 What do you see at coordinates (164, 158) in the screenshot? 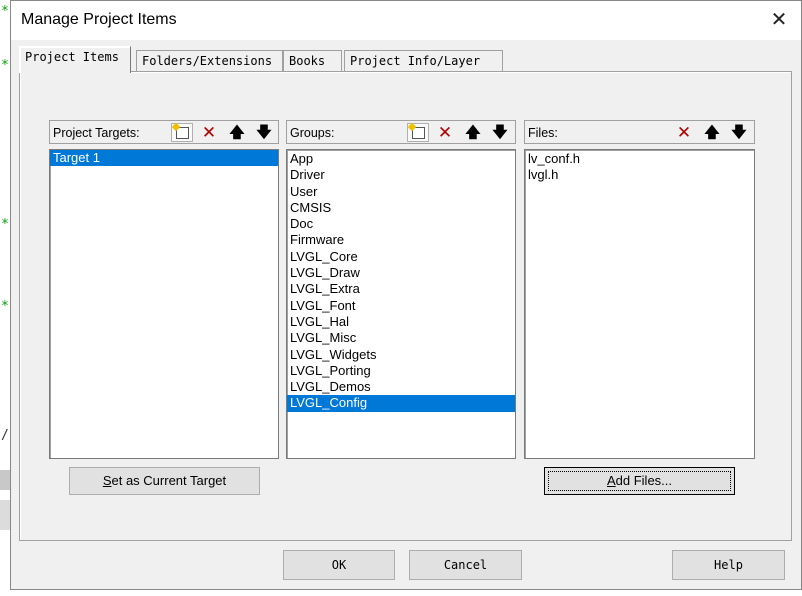
I see `list-item: Target 1` at bounding box center [164, 158].